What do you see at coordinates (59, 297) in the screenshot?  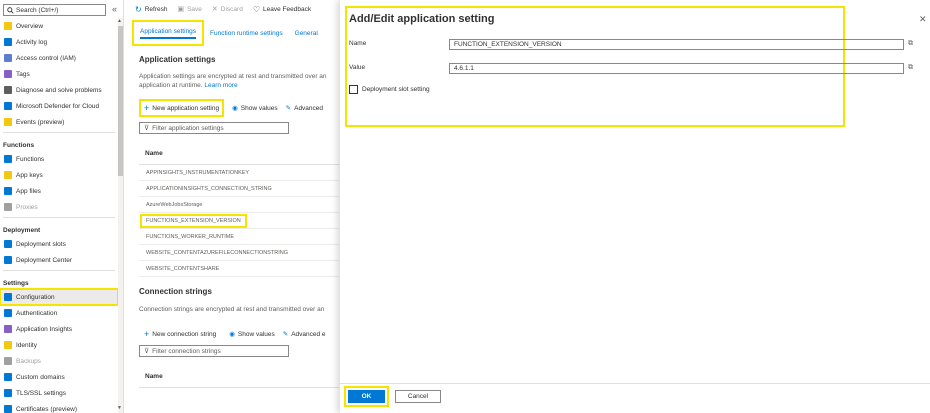 I see `sidebar-item-configuration: Configuration` at bounding box center [59, 297].